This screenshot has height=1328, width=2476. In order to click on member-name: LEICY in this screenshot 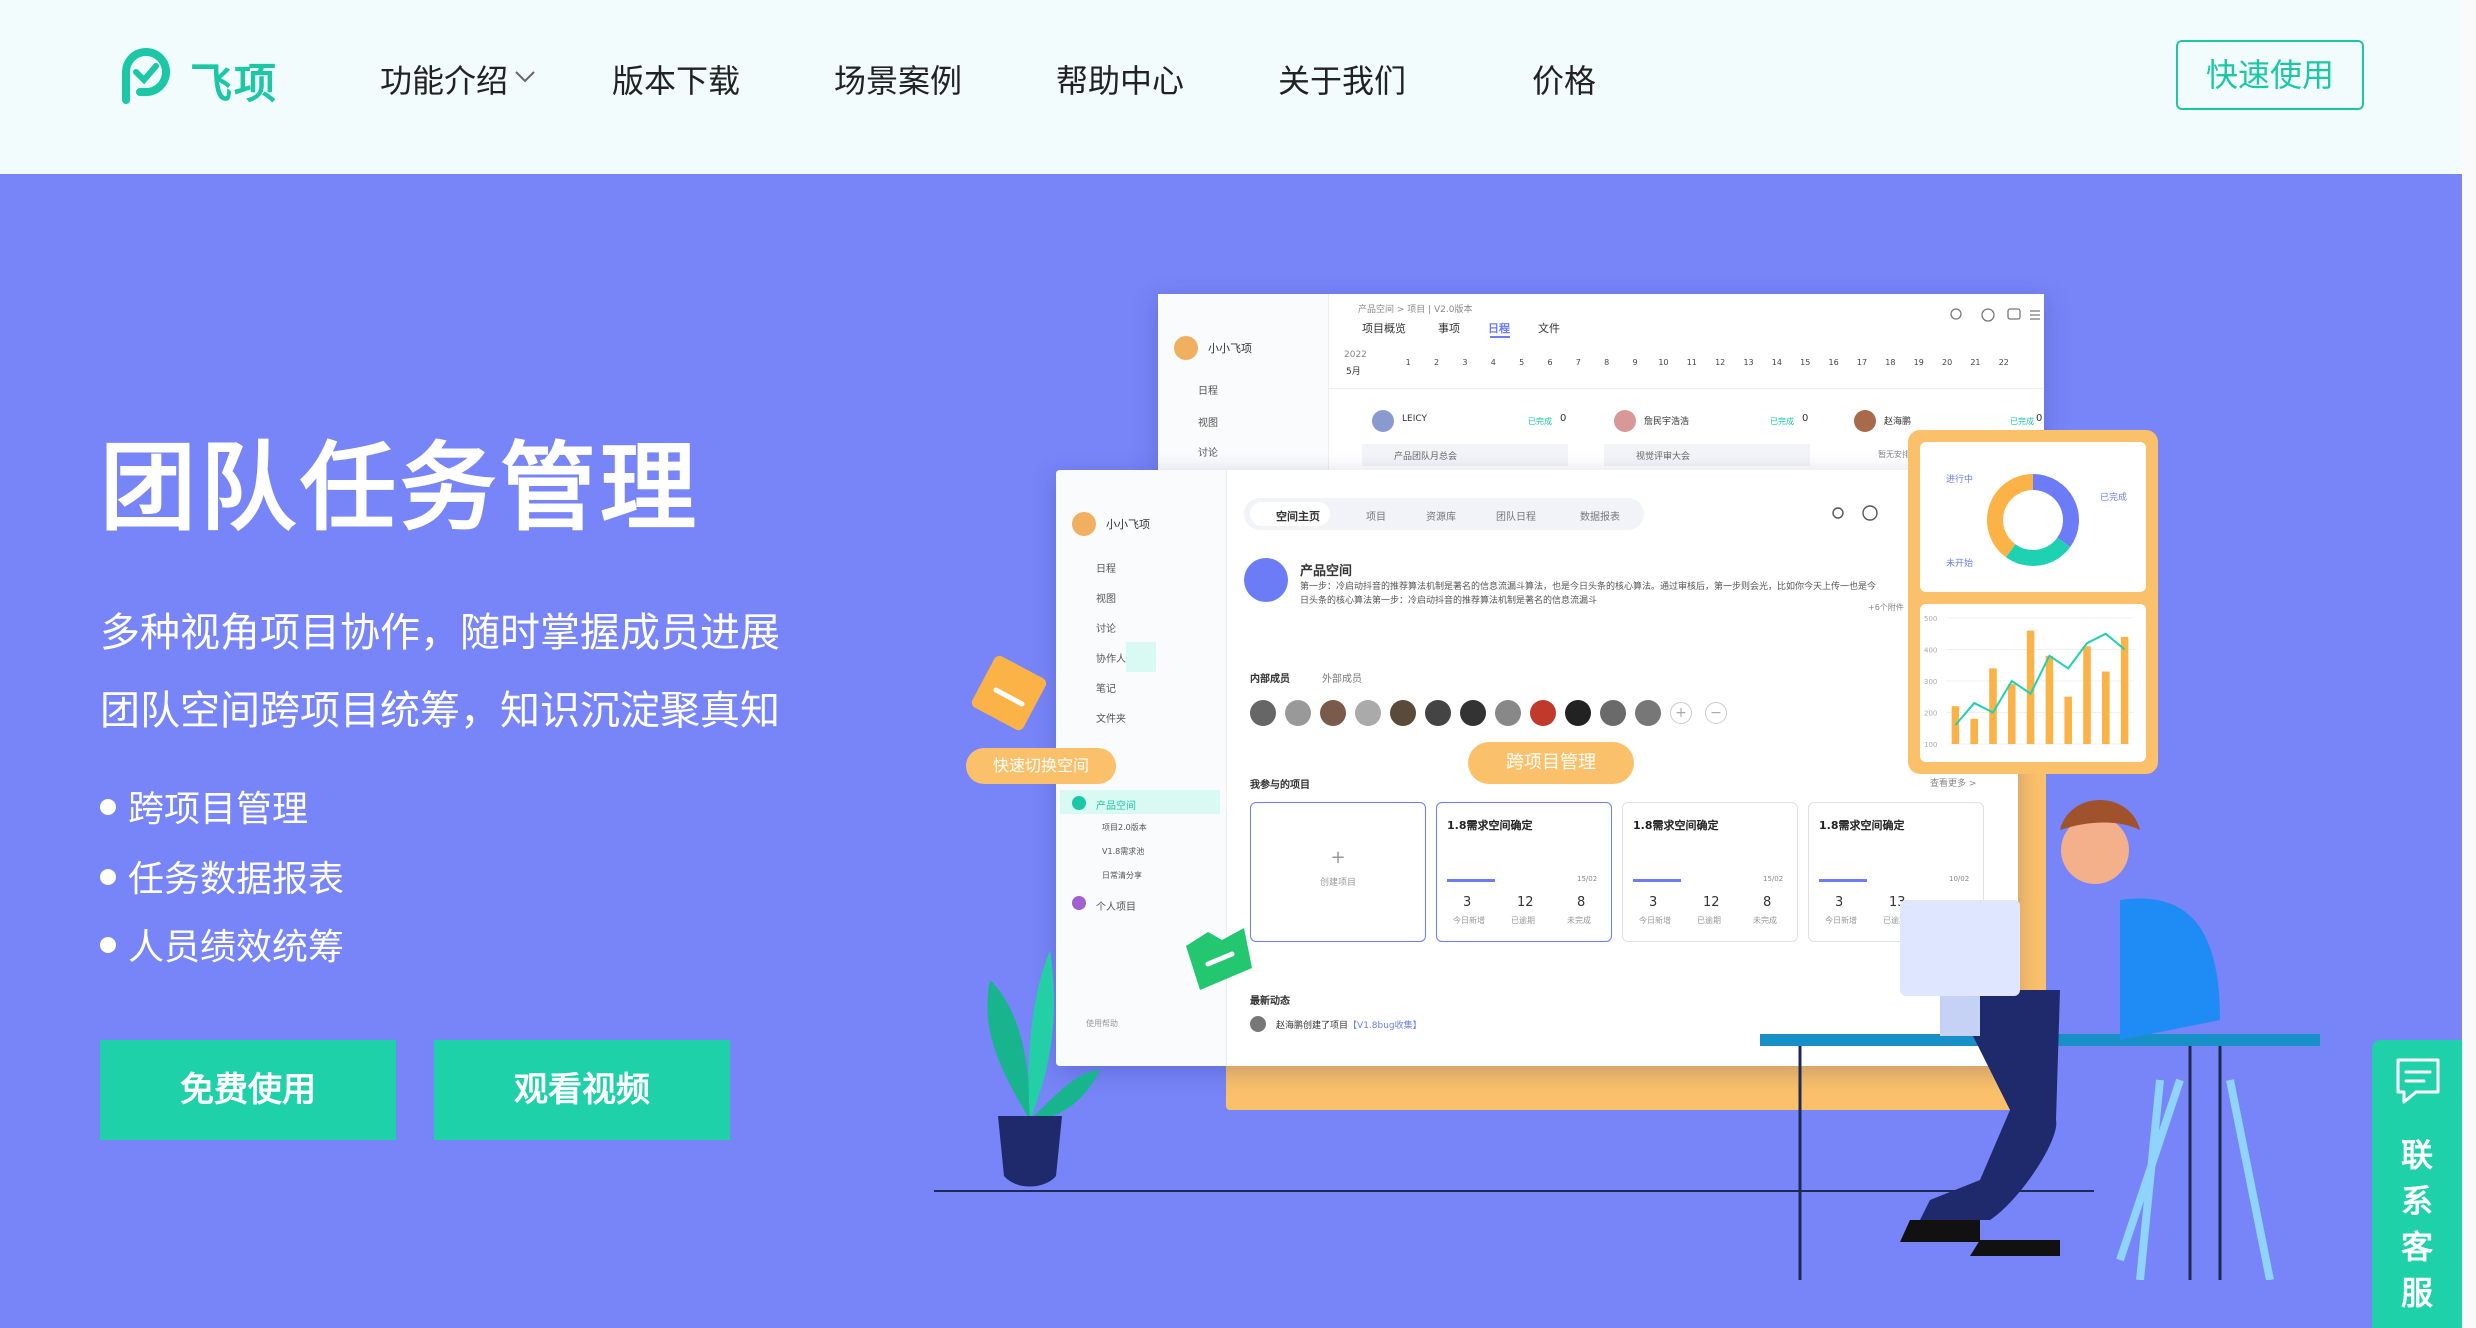, I will do `click(1414, 419)`.